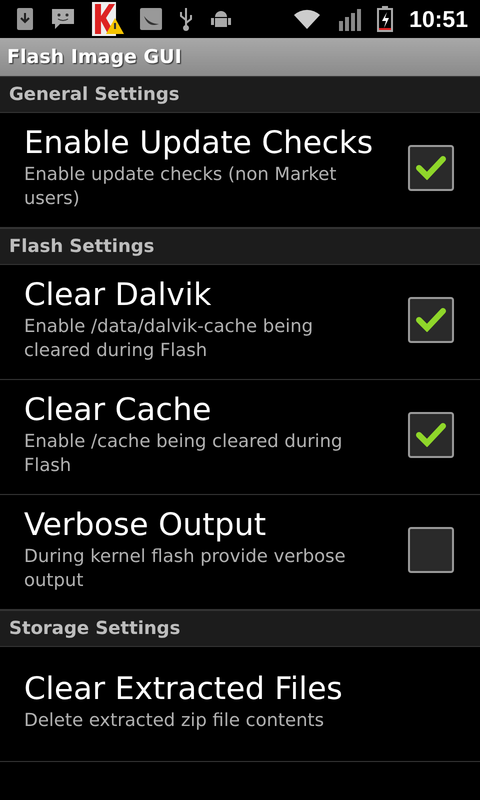  I want to click on section-header: Flash Settings, so click(81, 247).